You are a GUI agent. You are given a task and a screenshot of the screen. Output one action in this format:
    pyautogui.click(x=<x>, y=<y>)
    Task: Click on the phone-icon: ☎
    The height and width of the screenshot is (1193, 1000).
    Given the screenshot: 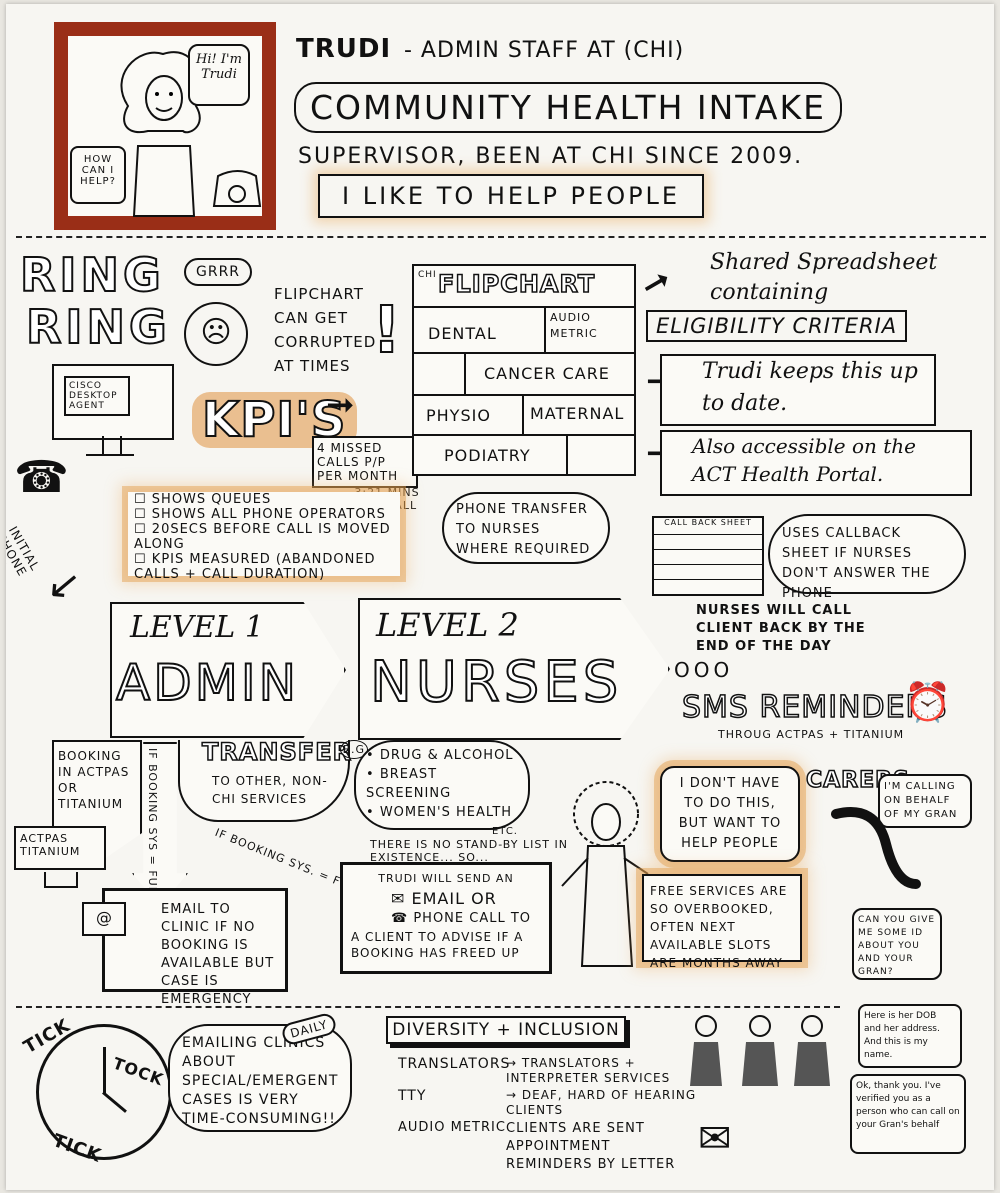 What is the action you would take?
    pyautogui.click(x=41, y=477)
    